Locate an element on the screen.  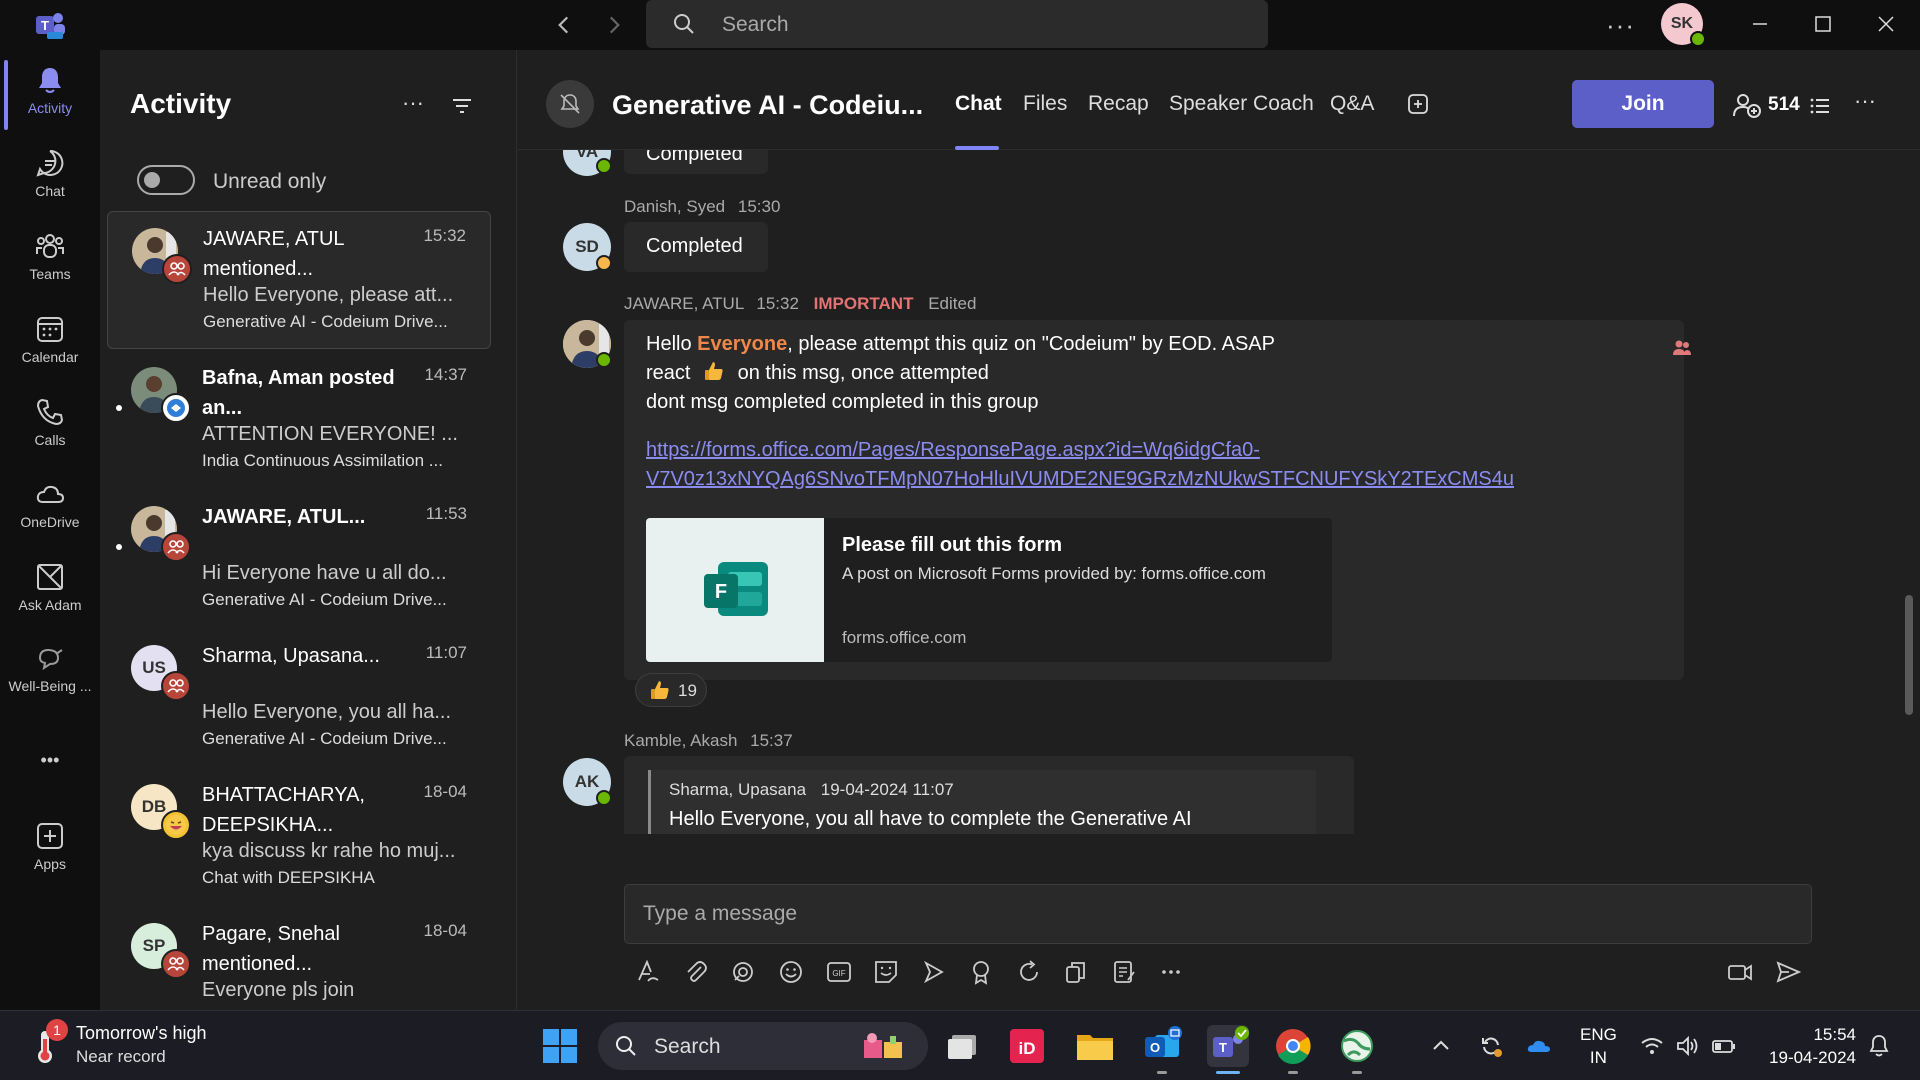
tab-qa: Q&A is located at coordinates (1352, 104).